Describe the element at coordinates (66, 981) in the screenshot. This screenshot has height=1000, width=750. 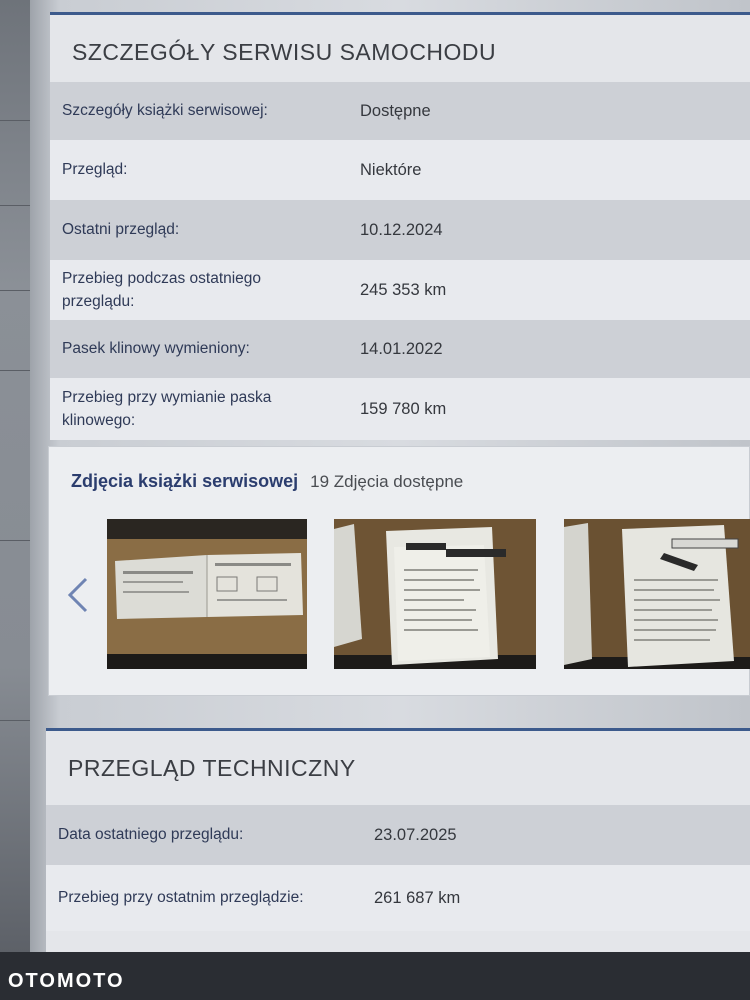
I see `otomoto-watermark: OTOMOTO` at that location.